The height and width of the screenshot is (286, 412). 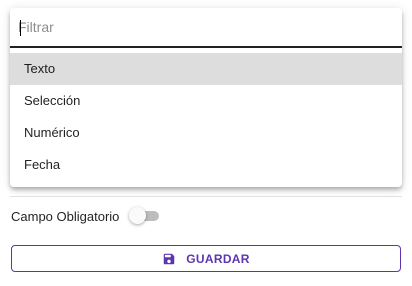 What do you see at coordinates (65, 216) in the screenshot?
I see `required-field-label: Campo Obligatorio` at bounding box center [65, 216].